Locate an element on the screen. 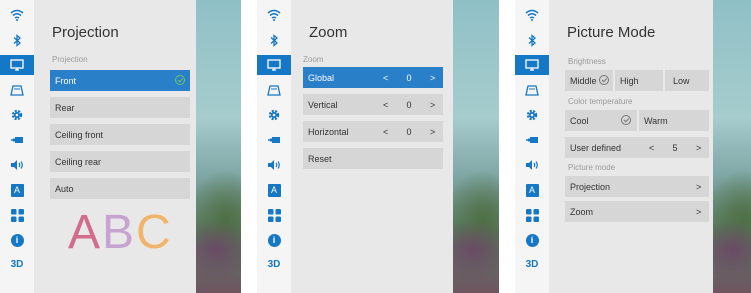  option-rear: Rear is located at coordinates (120, 107).